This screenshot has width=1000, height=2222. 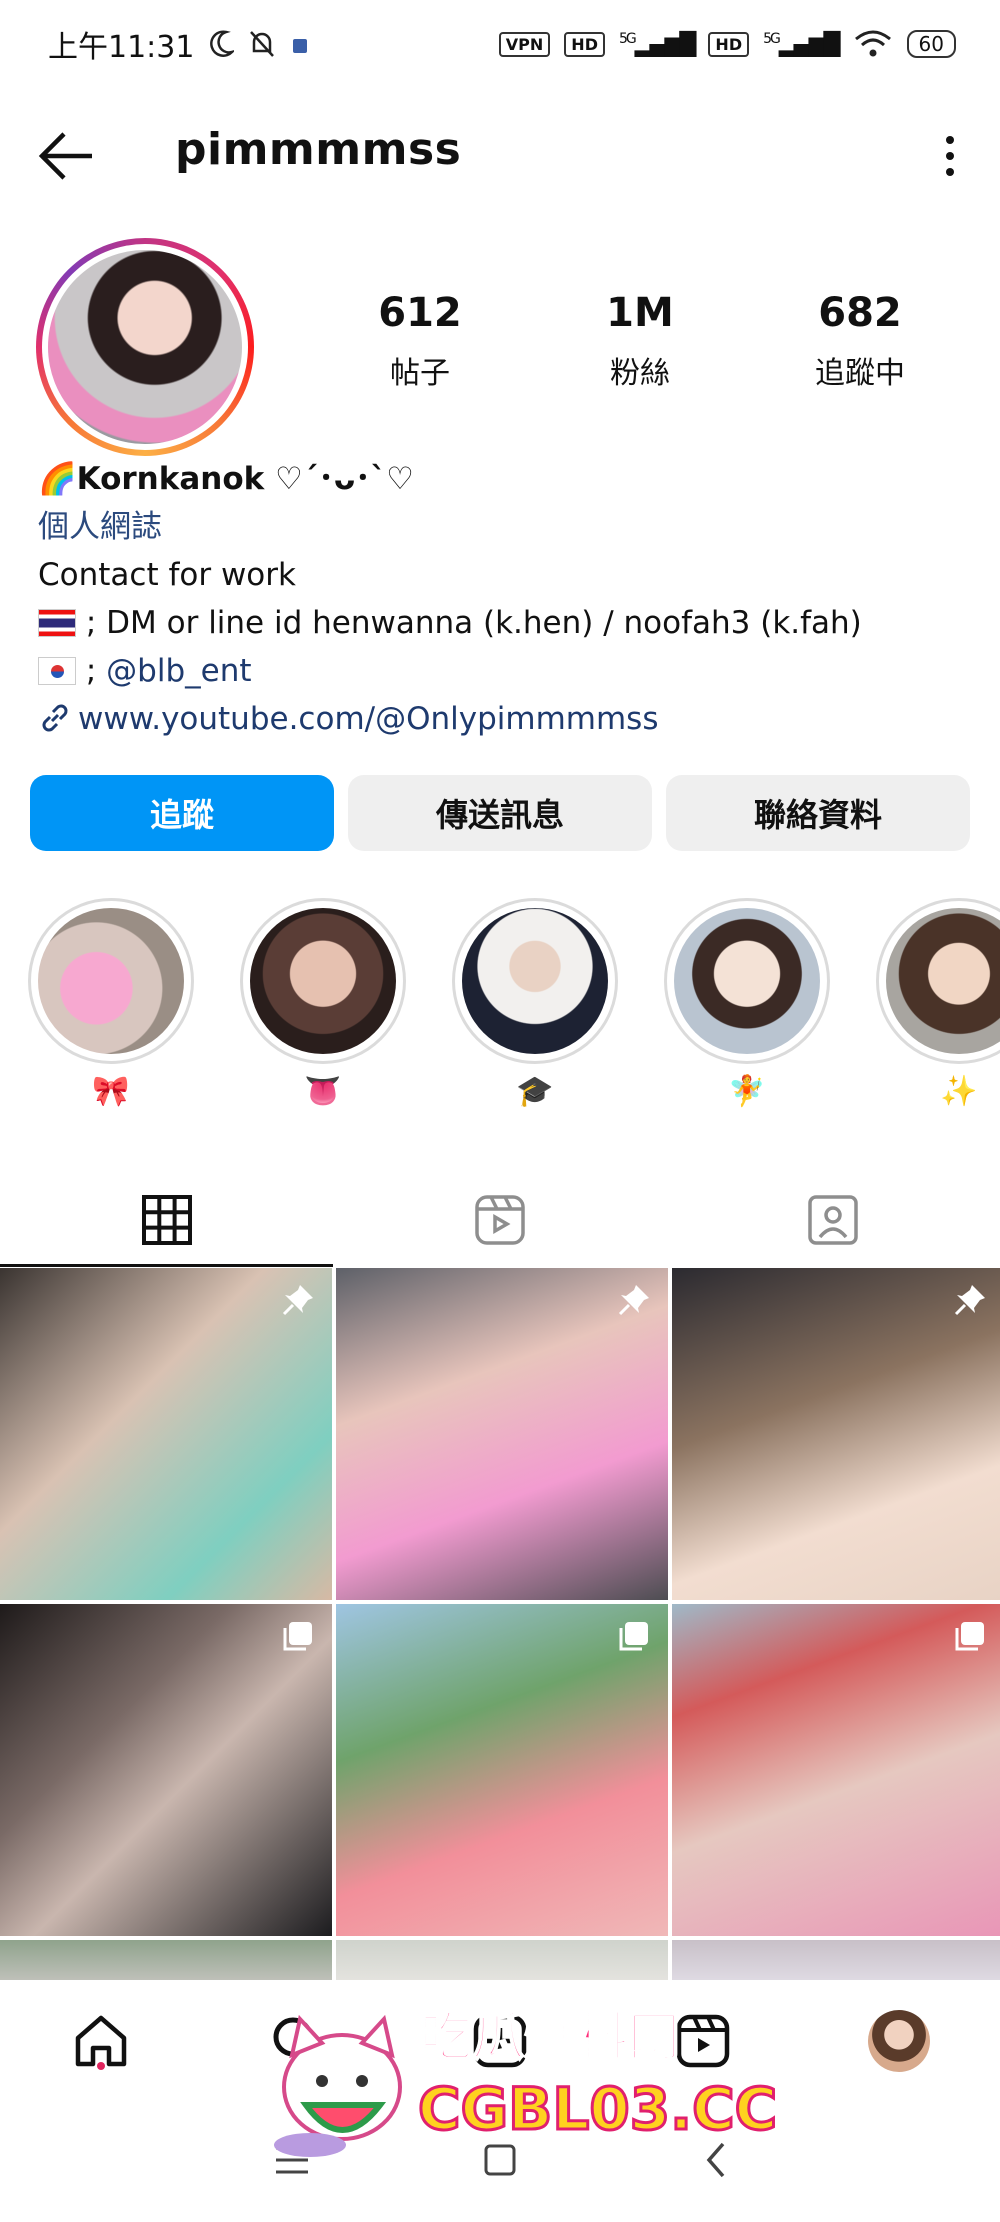 I want to click on profile-avatar-icon, so click(x=899, y=2041).